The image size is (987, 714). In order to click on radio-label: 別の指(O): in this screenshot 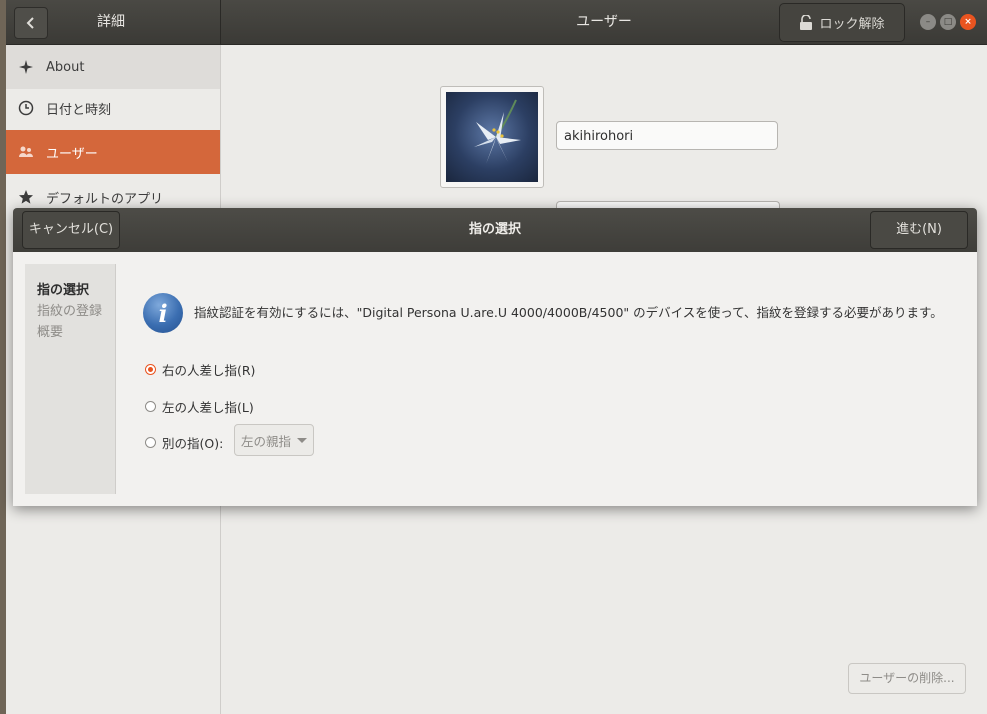, I will do `click(193, 443)`.